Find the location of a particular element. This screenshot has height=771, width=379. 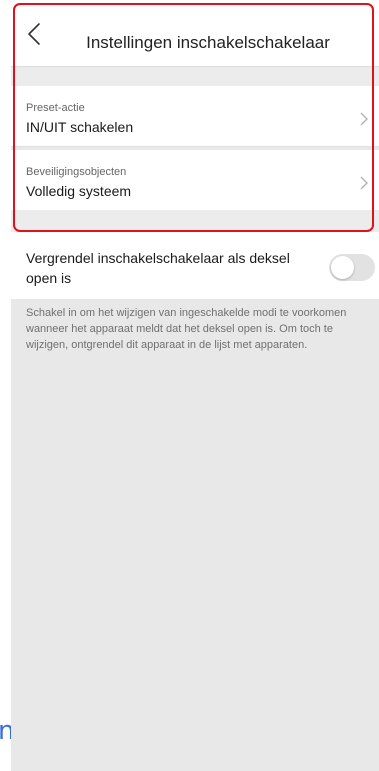

preset-action-value: IN/UIT schakelen is located at coordinates (80, 127).